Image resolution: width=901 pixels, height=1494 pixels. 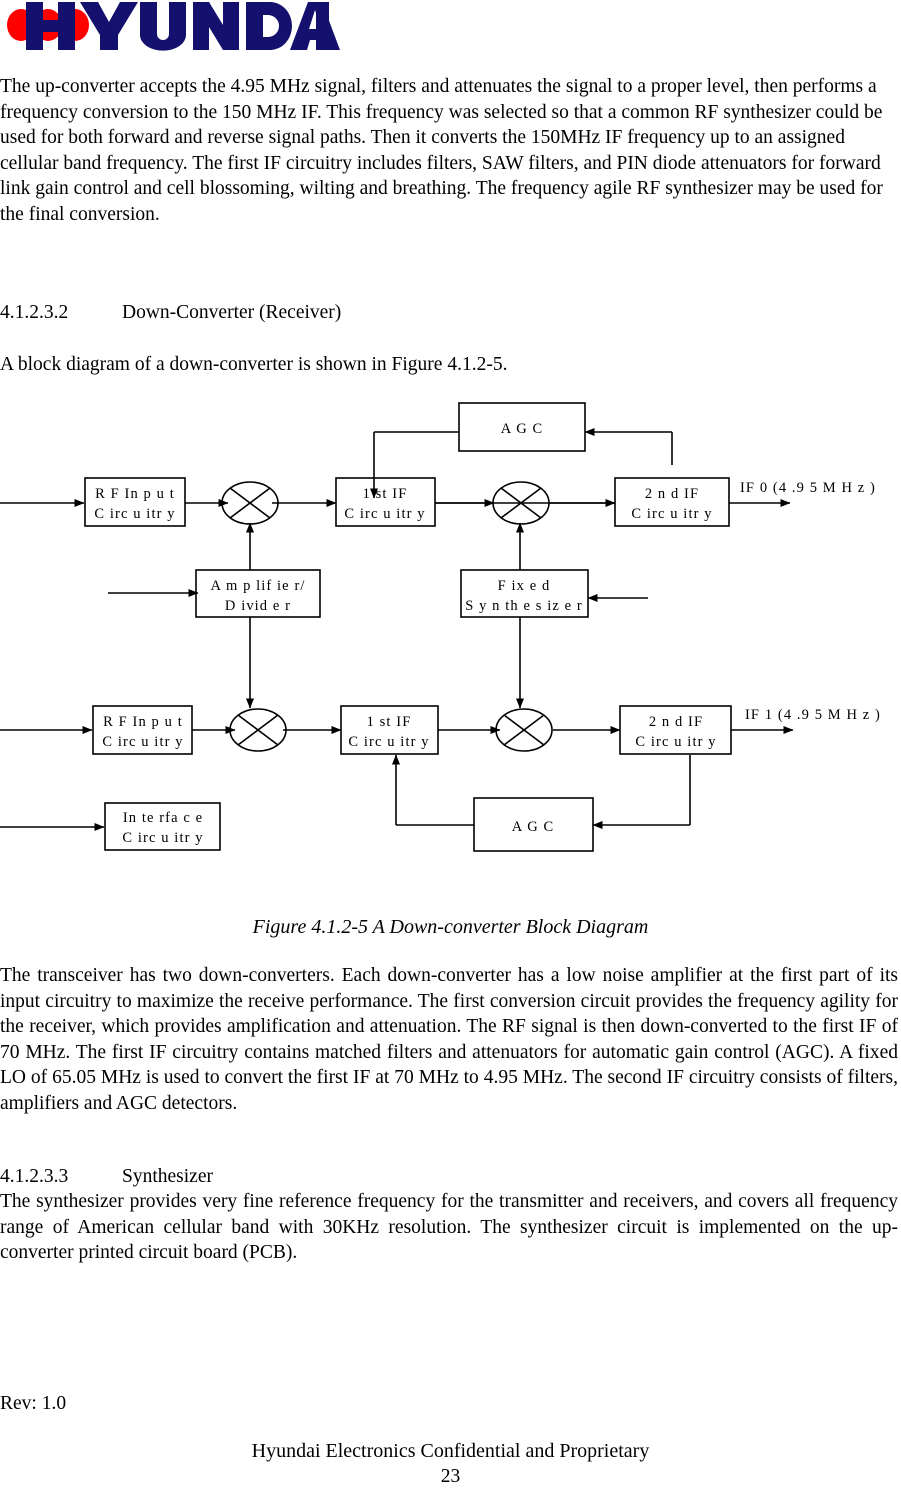 I want to click on label-rf-input-bottom-1: R F In p u t, so click(x=143, y=722).